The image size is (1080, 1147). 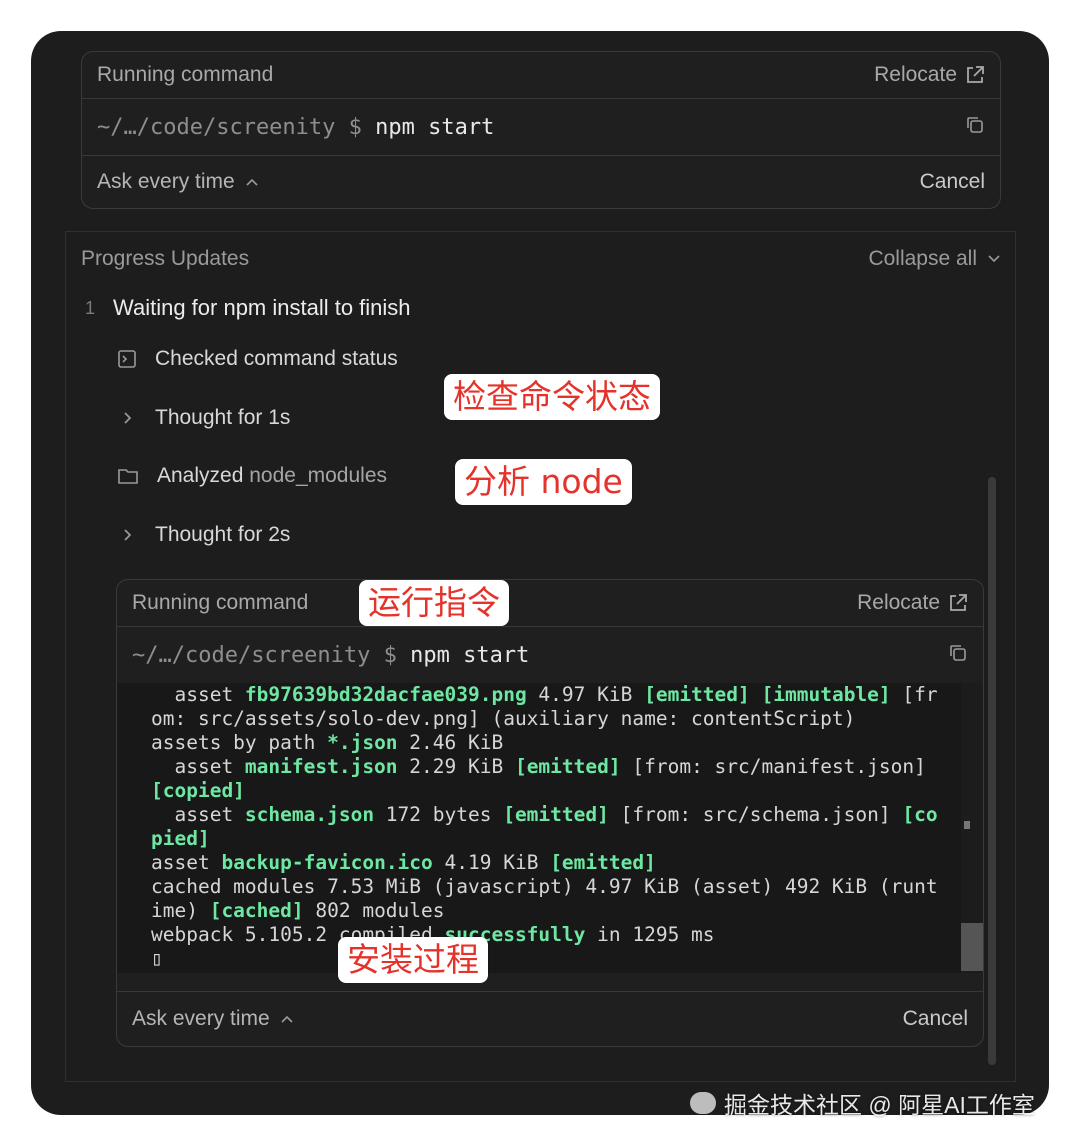 What do you see at coordinates (826, 694) in the screenshot?
I see `terminal-highlight: [immutable]` at bounding box center [826, 694].